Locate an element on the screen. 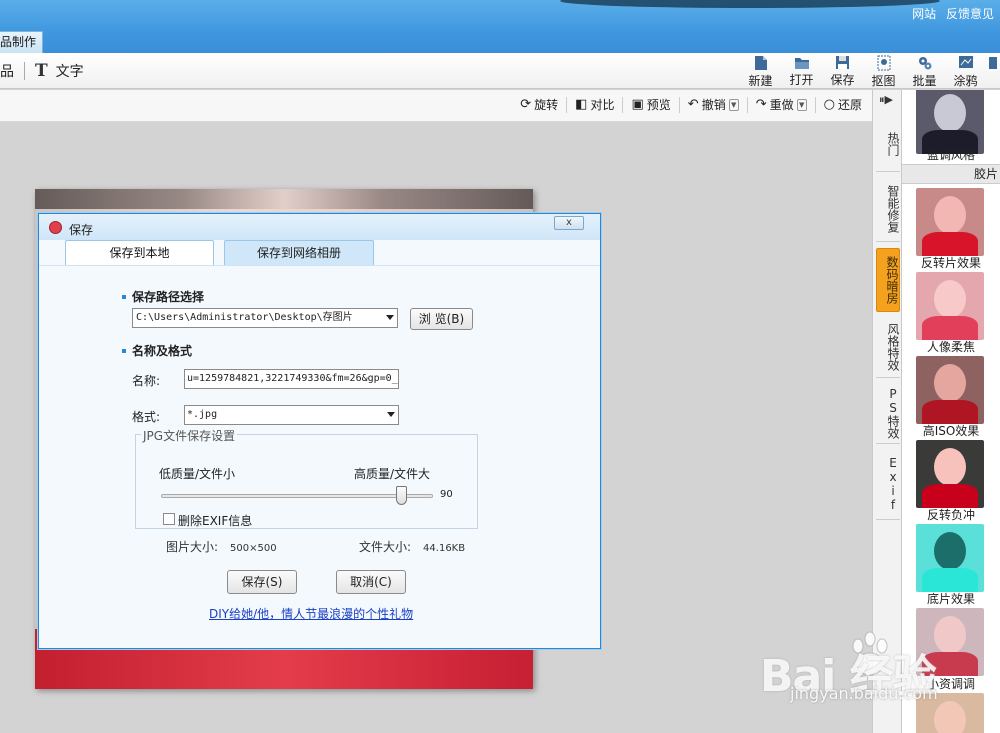 The height and width of the screenshot is (733, 1000). undo-label: 撤销 is located at coordinates (713, 105).